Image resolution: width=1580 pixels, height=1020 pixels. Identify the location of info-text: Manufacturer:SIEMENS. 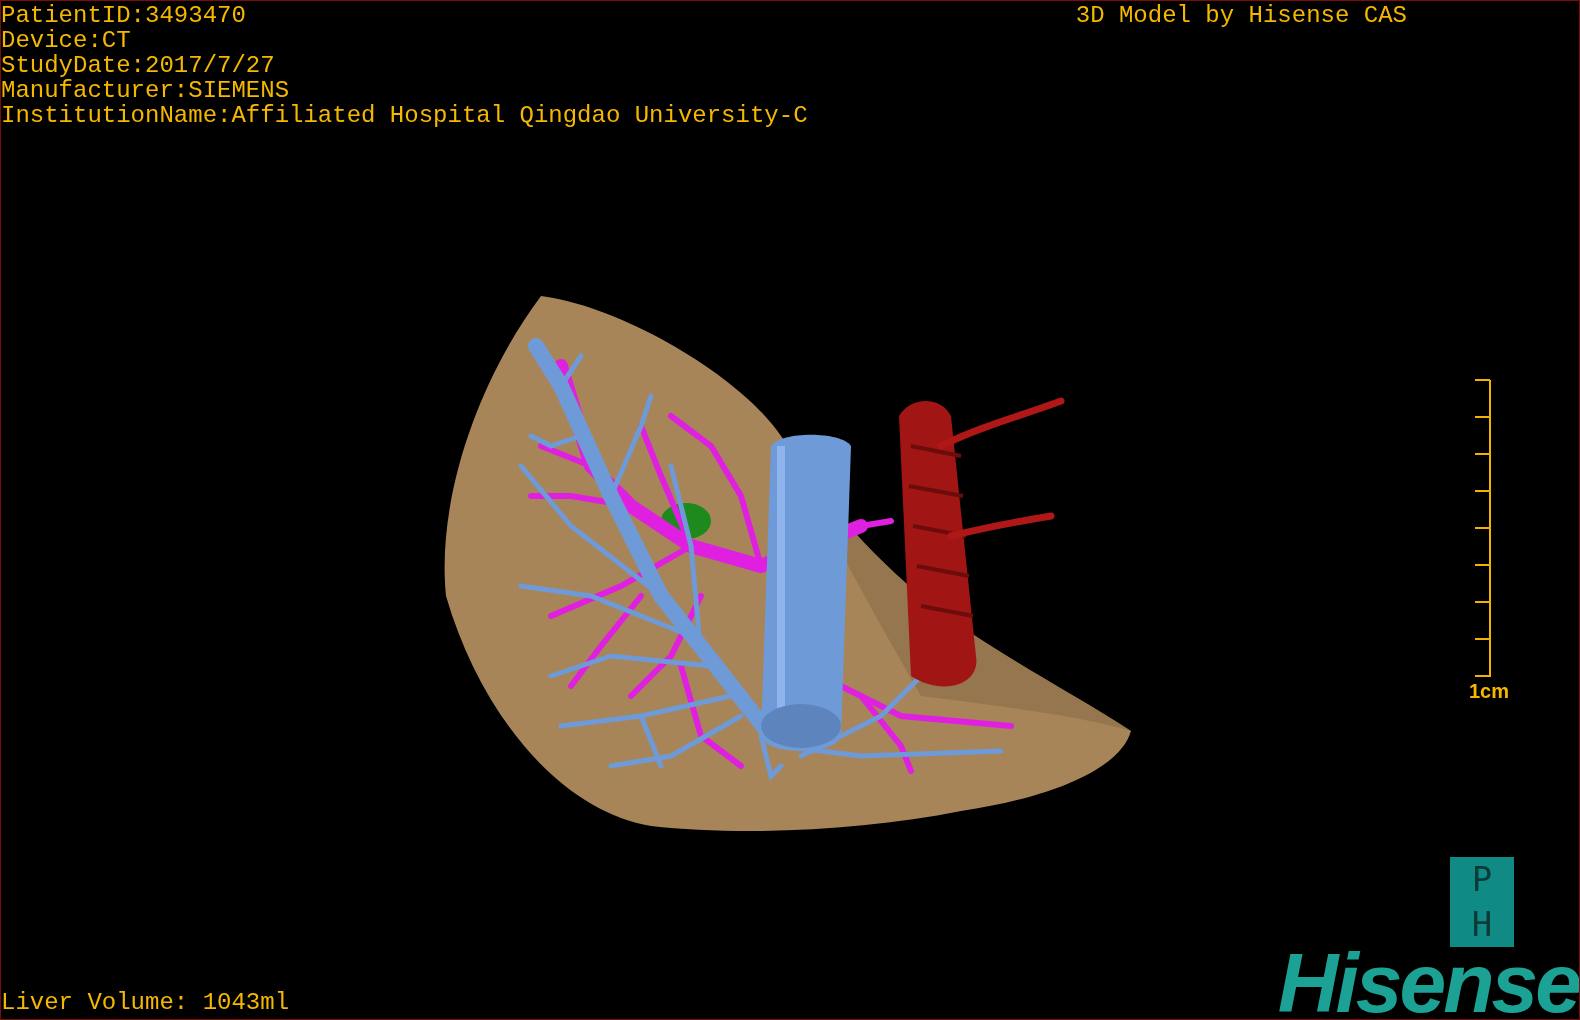
(146, 90).